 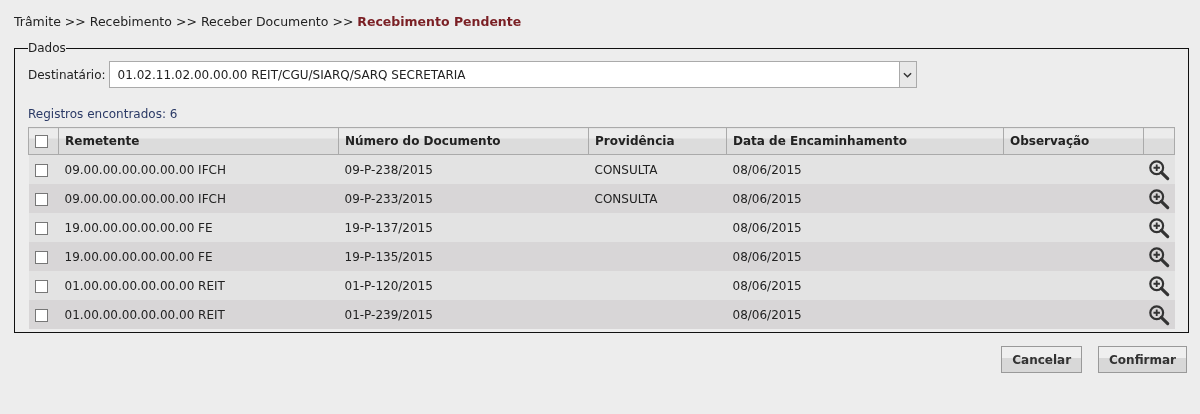 I want to click on fieldset-legend: Dados, so click(x=47, y=48).